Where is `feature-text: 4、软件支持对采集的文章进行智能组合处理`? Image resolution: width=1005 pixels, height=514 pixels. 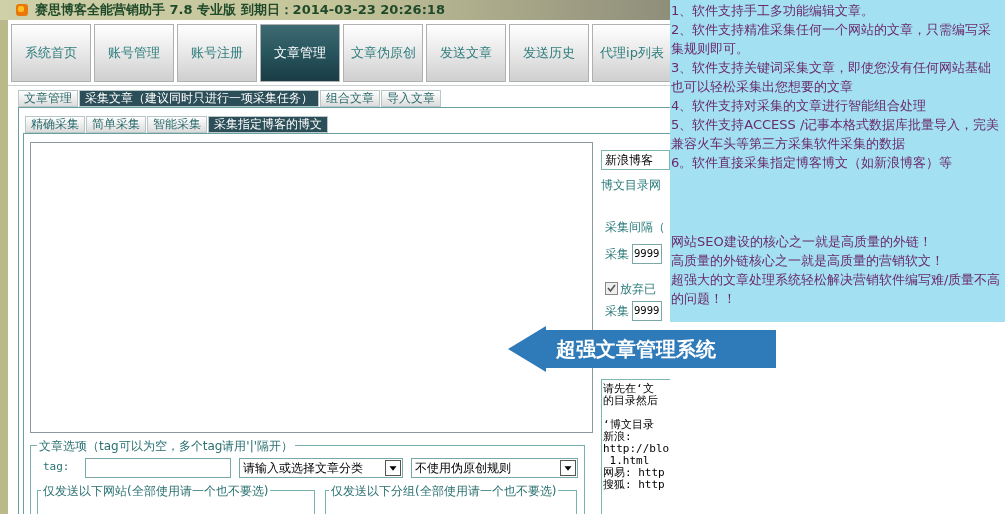
feature-text: 4、软件支持对采集的文章进行智能组合处理 is located at coordinates (799, 106).